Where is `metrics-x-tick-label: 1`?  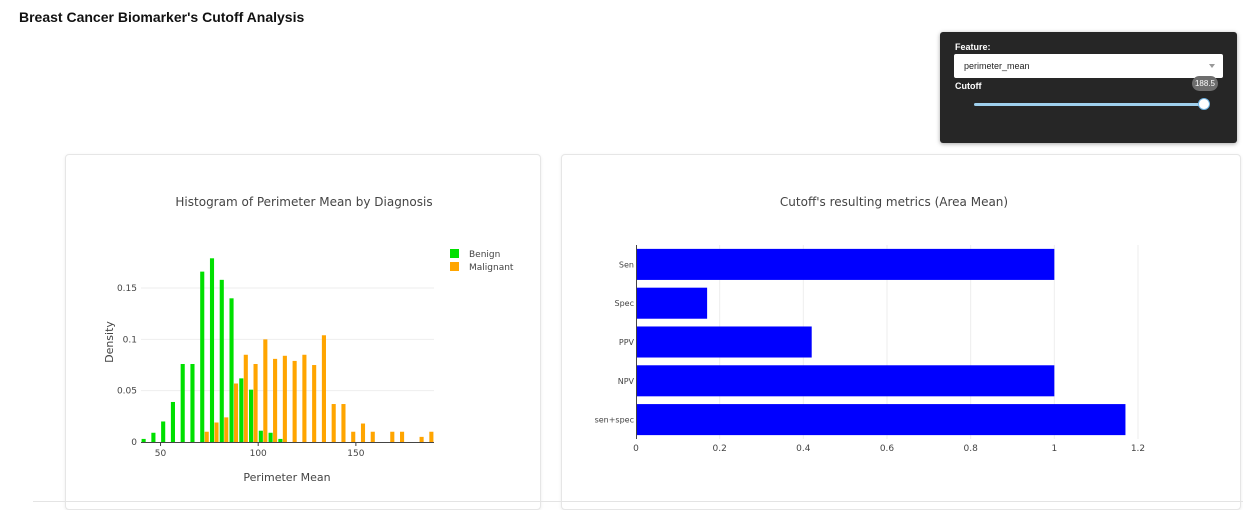 metrics-x-tick-label: 1 is located at coordinates (1054, 449).